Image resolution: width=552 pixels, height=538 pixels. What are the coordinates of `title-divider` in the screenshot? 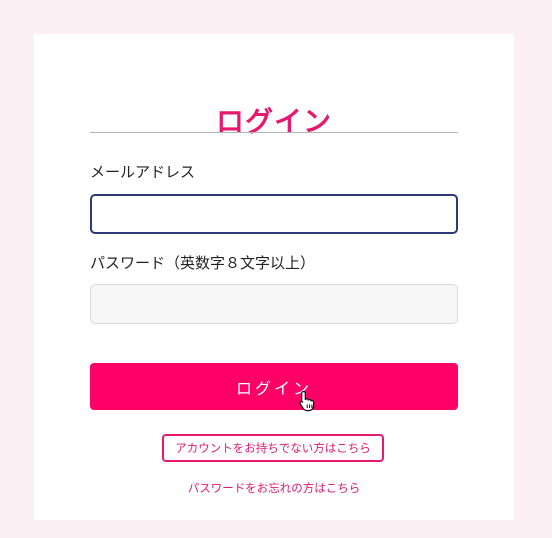 It's located at (274, 132).